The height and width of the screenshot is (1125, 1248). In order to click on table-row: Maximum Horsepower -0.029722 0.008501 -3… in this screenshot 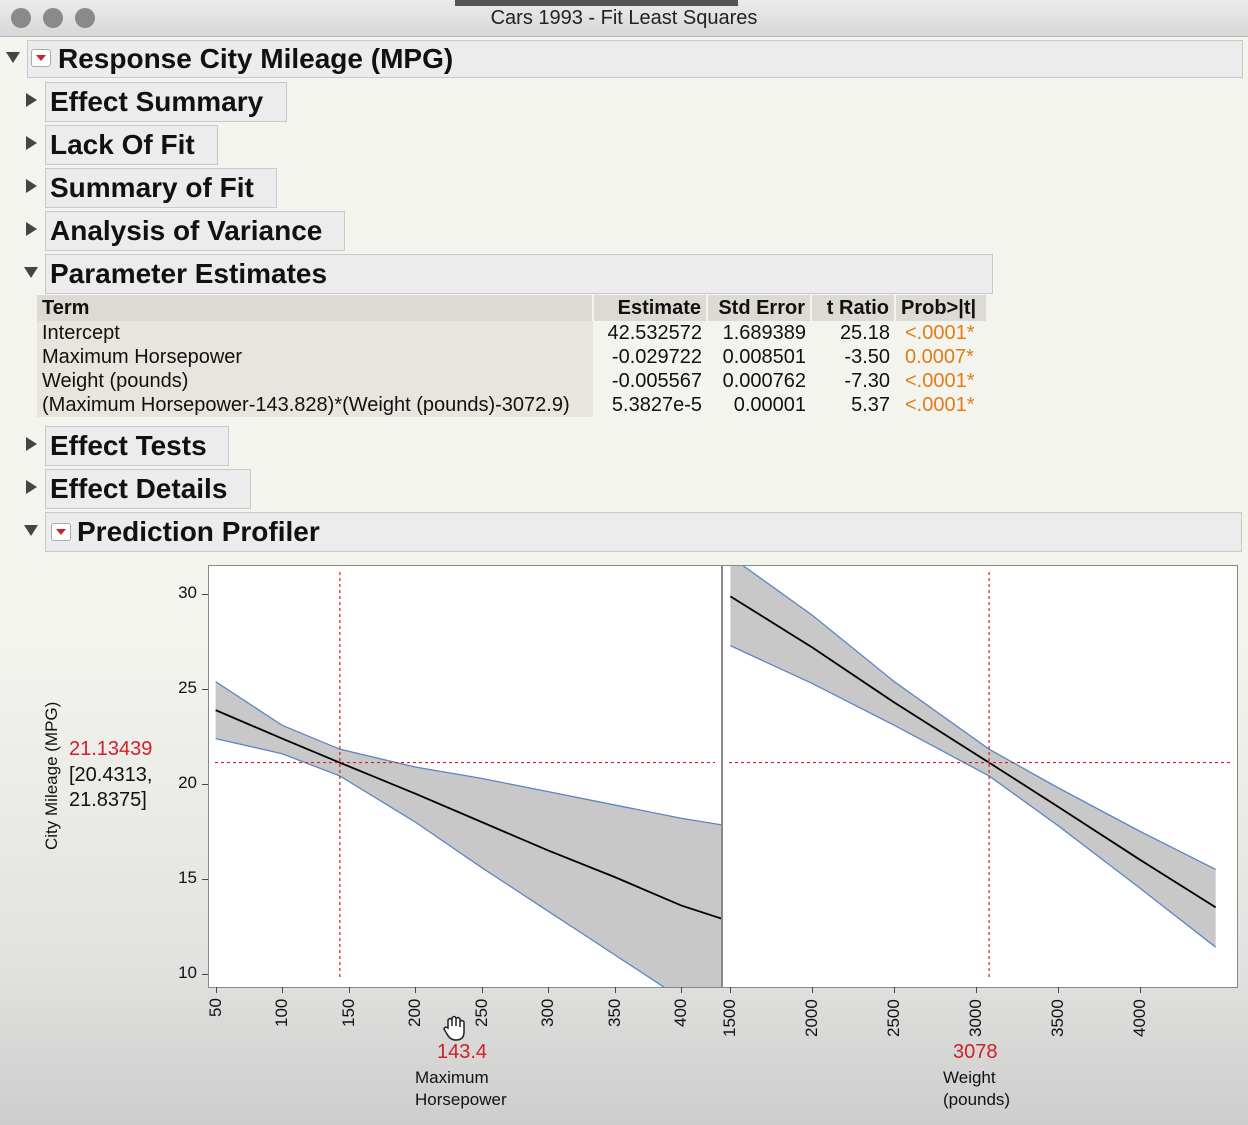, I will do `click(512, 357)`.